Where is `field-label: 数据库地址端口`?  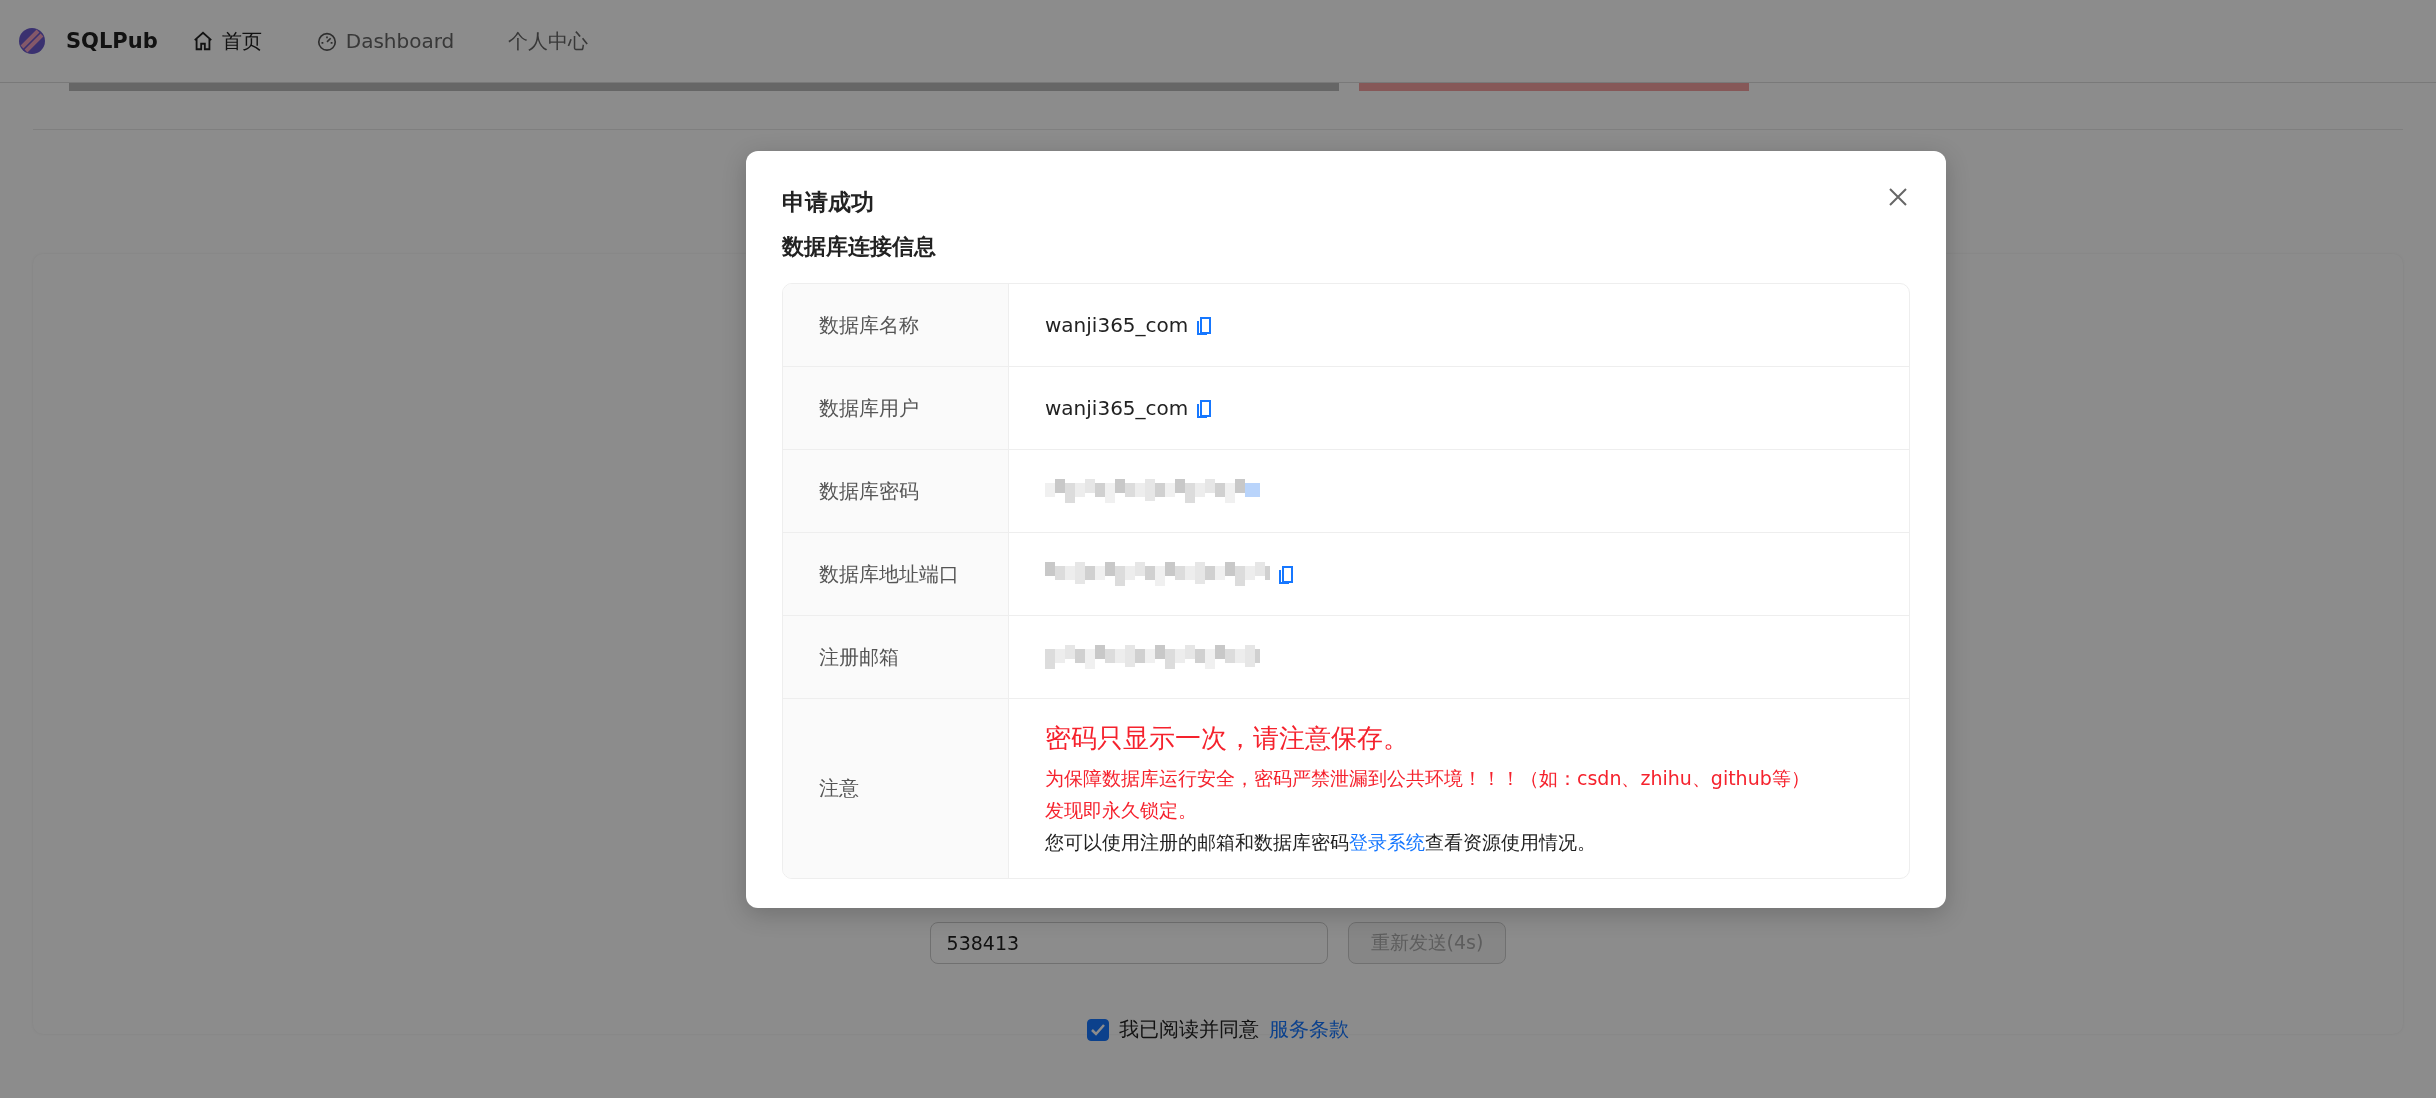
field-label: 数据库地址端口 is located at coordinates (889, 574).